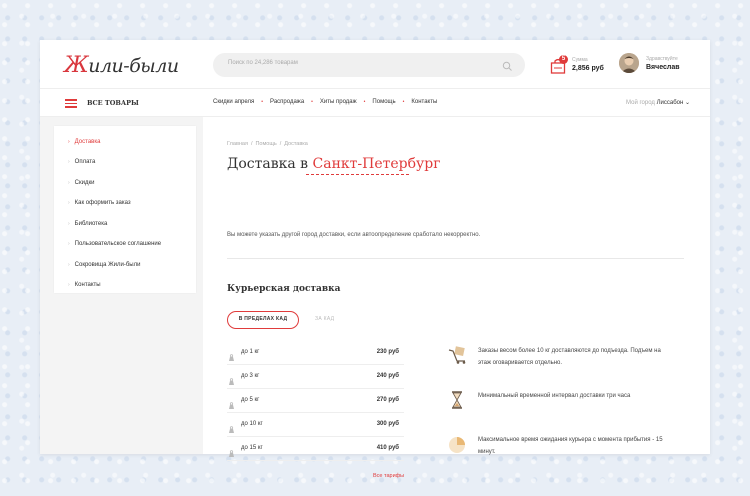 Image resolution: width=750 pixels, height=496 pixels. I want to click on tab-outside-kad: ЗА КАД, so click(324, 319).